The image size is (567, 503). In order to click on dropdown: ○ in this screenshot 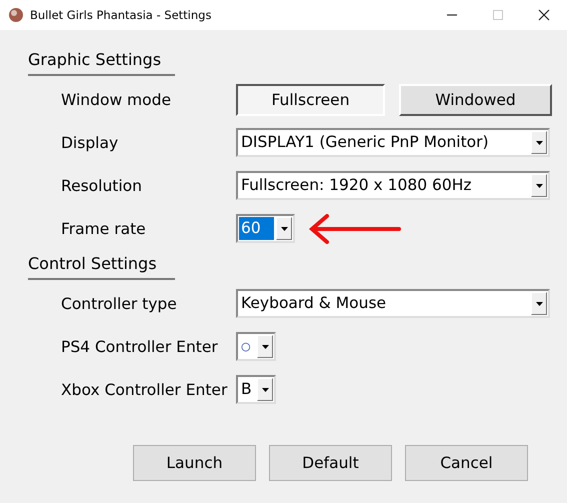, I will do `click(256, 346)`.